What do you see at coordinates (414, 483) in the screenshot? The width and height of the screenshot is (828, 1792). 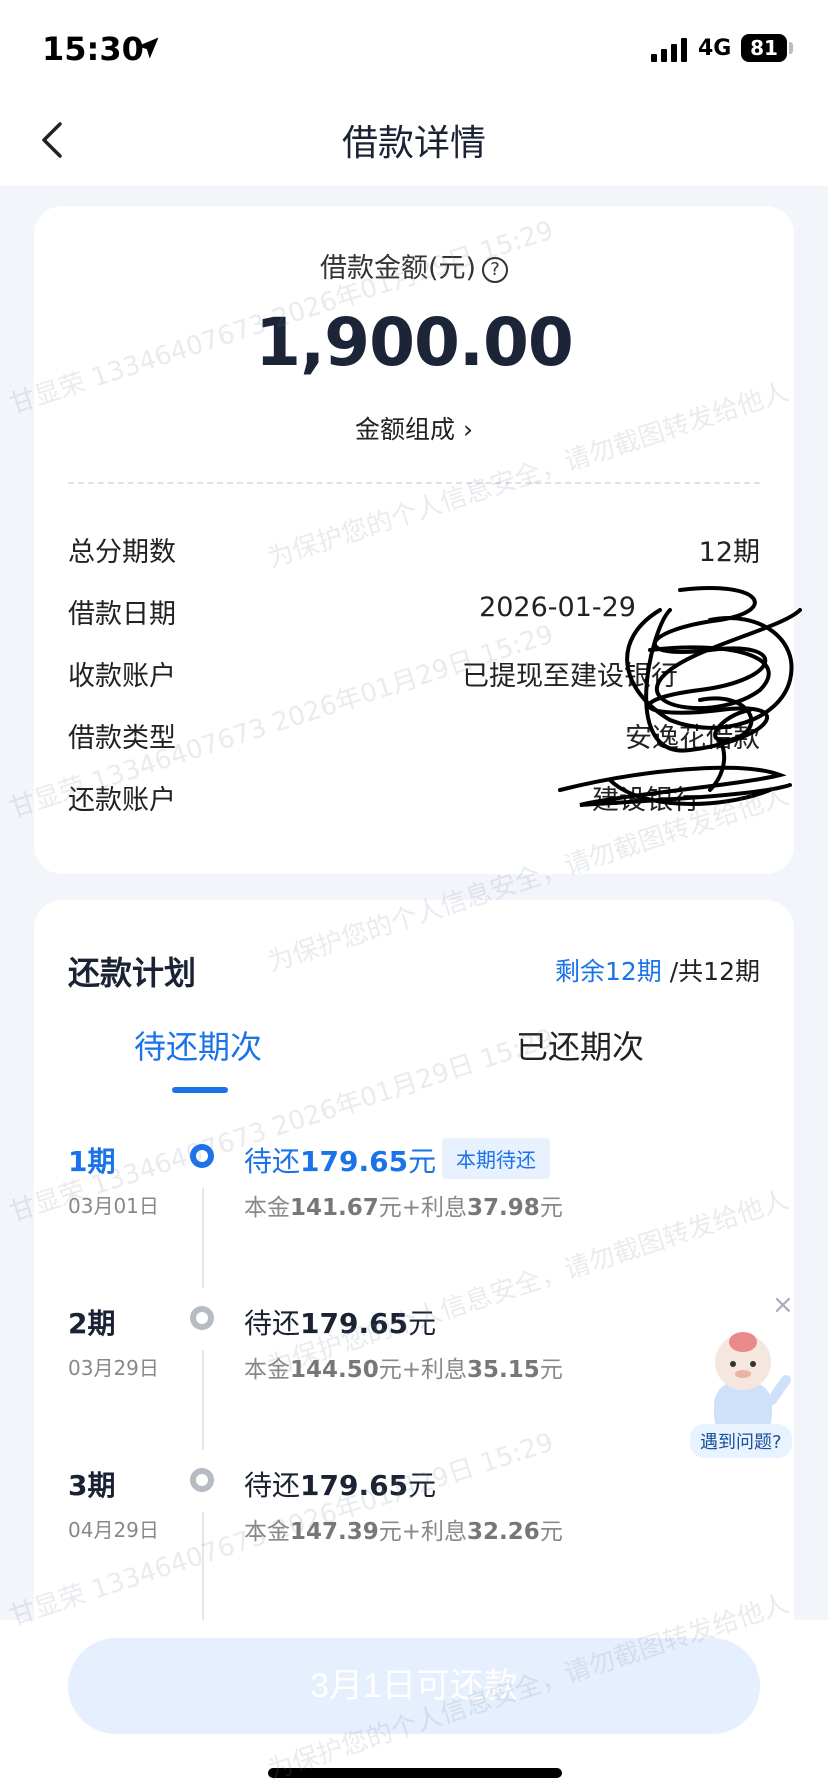 I see `dashed-divider` at bounding box center [414, 483].